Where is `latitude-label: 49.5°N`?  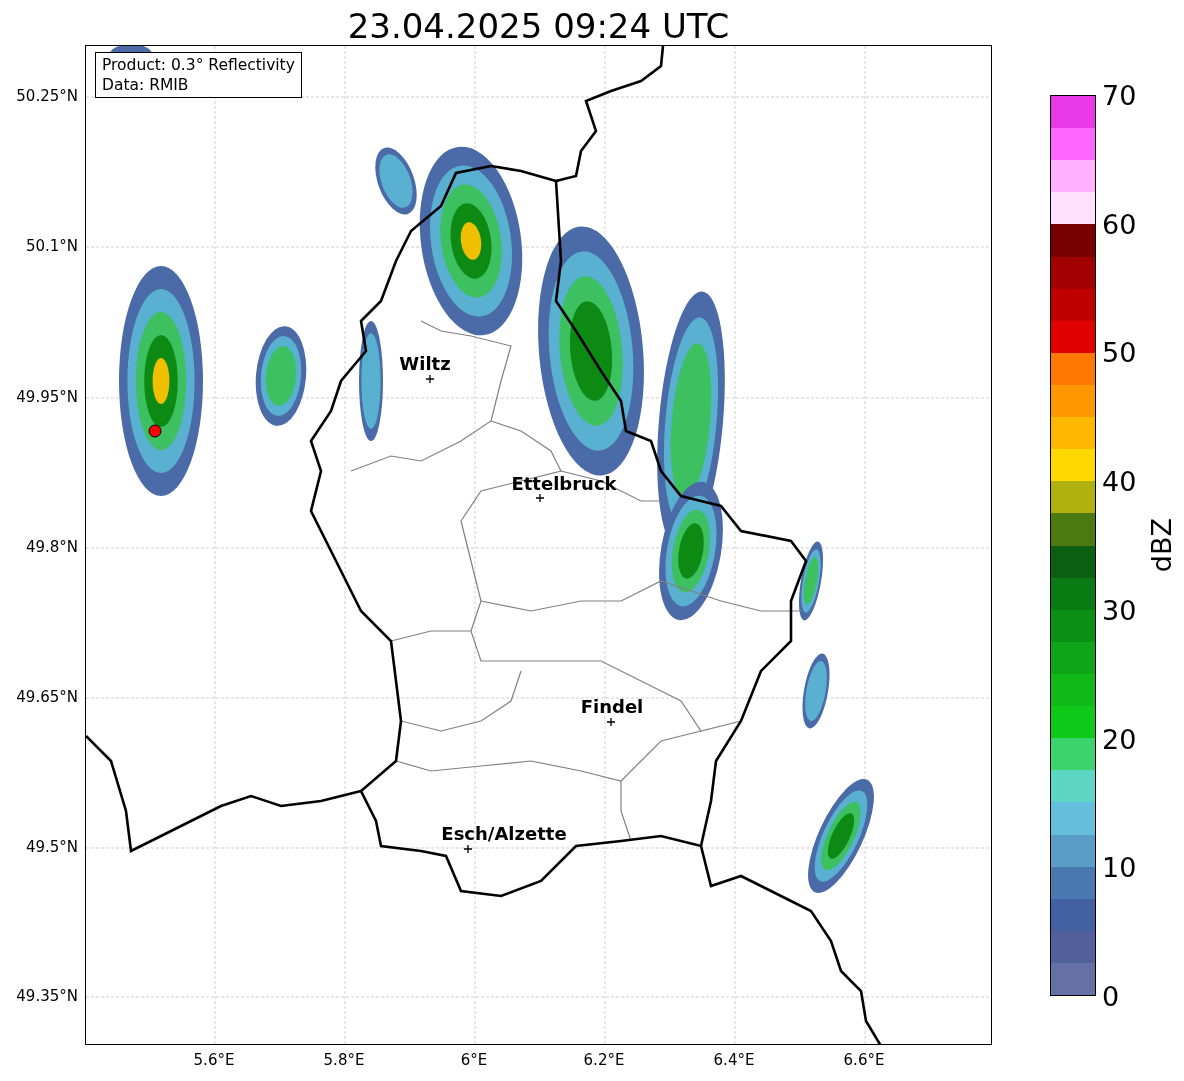
latitude-label: 49.5°N is located at coordinates (51, 847).